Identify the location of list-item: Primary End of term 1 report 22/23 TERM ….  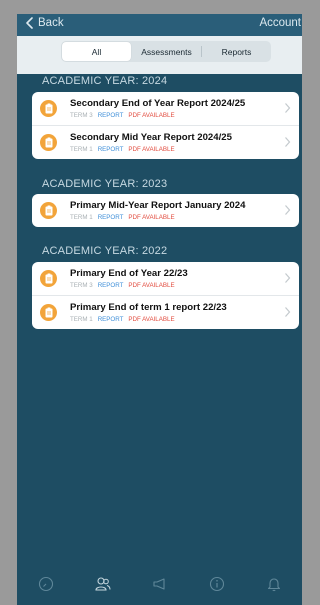
(165, 312).